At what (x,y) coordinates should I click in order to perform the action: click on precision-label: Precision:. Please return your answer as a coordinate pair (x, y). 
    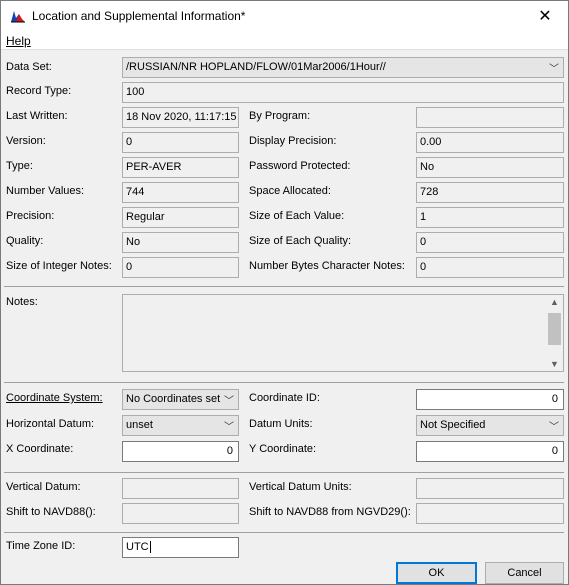
    Looking at the image, I should click on (30, 216).